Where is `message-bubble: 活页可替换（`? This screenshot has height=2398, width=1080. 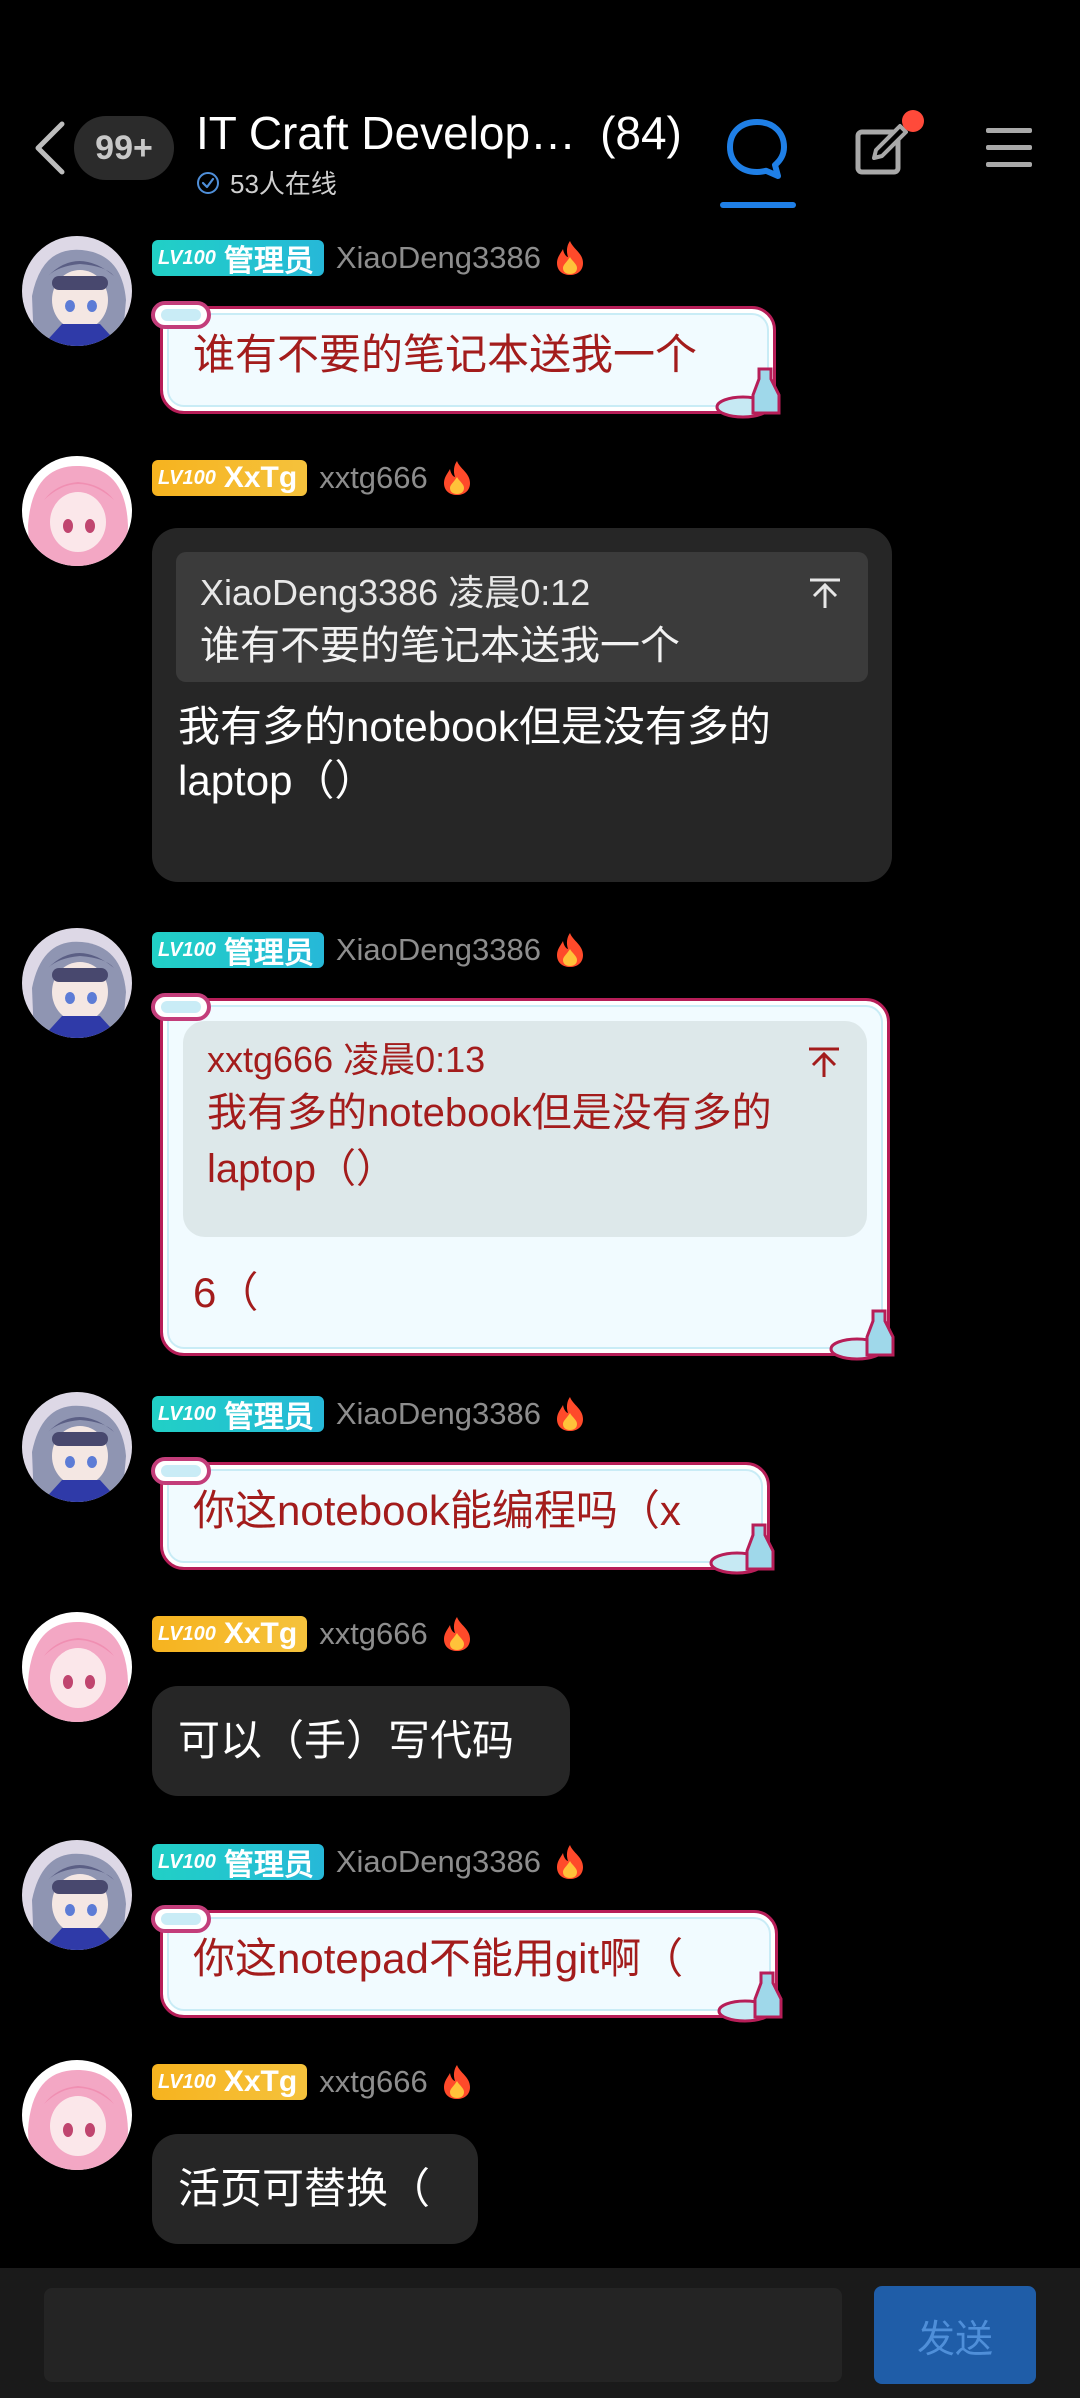 message-bubble: 活页可替换（ is located at coordinates (315, 2189).